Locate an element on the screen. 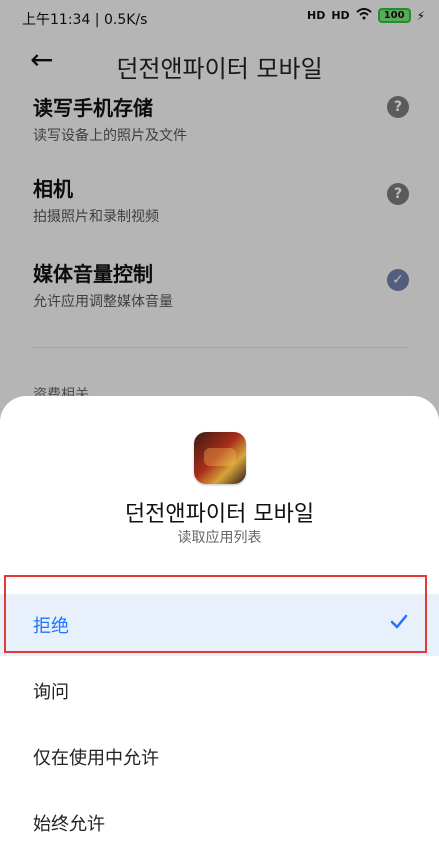 The width and height of the screenshot is (439, 860). sheet-app-name: 던전앤파이터 모바일 is located at coordinates (219, 514).